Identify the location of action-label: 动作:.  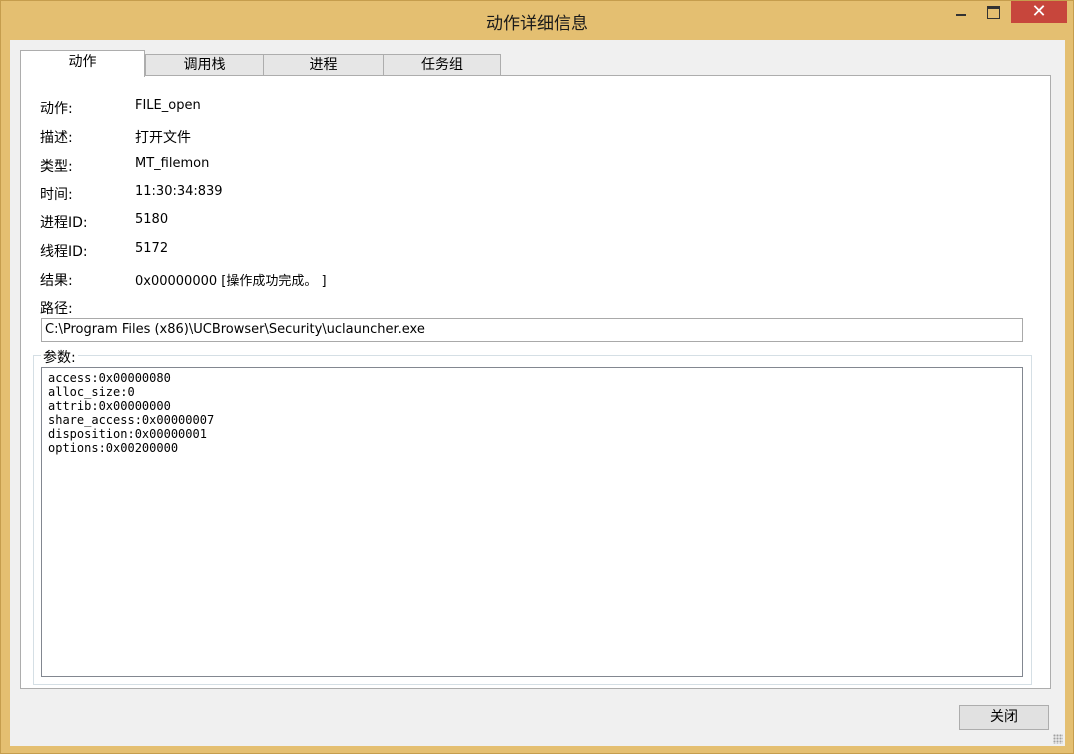
(56, 109).